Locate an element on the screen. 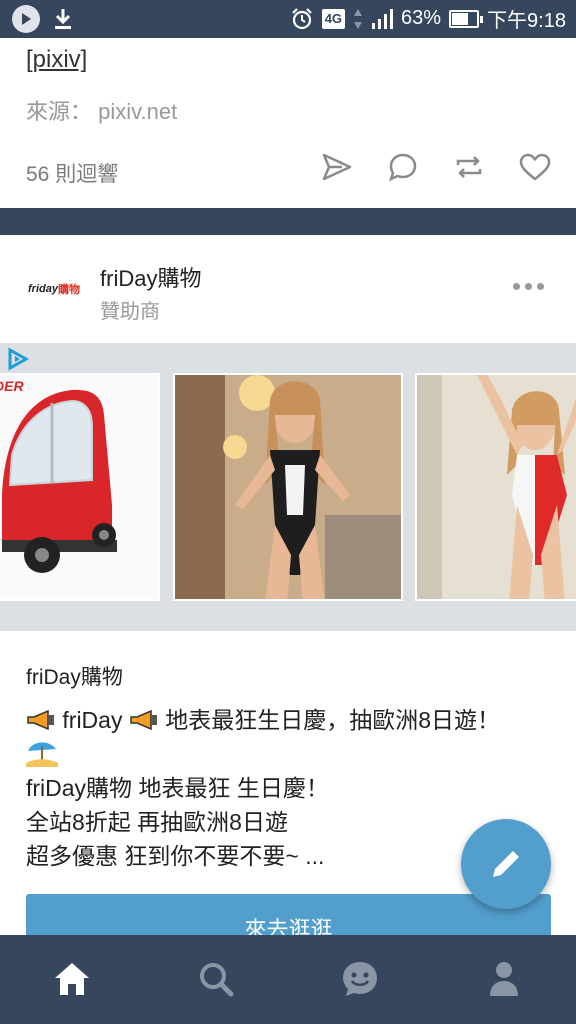 The image size is (576, 1024). account-icon is located at coordinates (504, 979).